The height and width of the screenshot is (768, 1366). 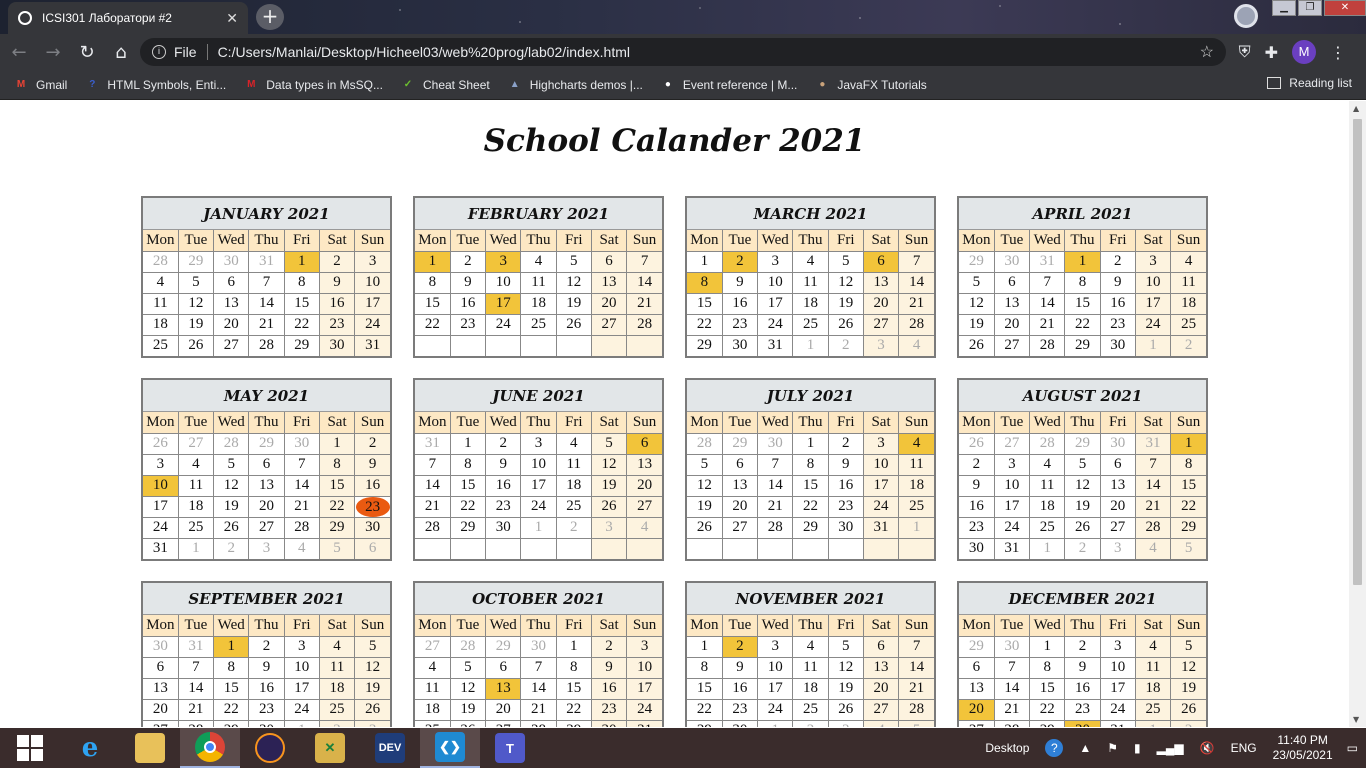 I want to click on teams-icon: T, so click(x=510, y=748).